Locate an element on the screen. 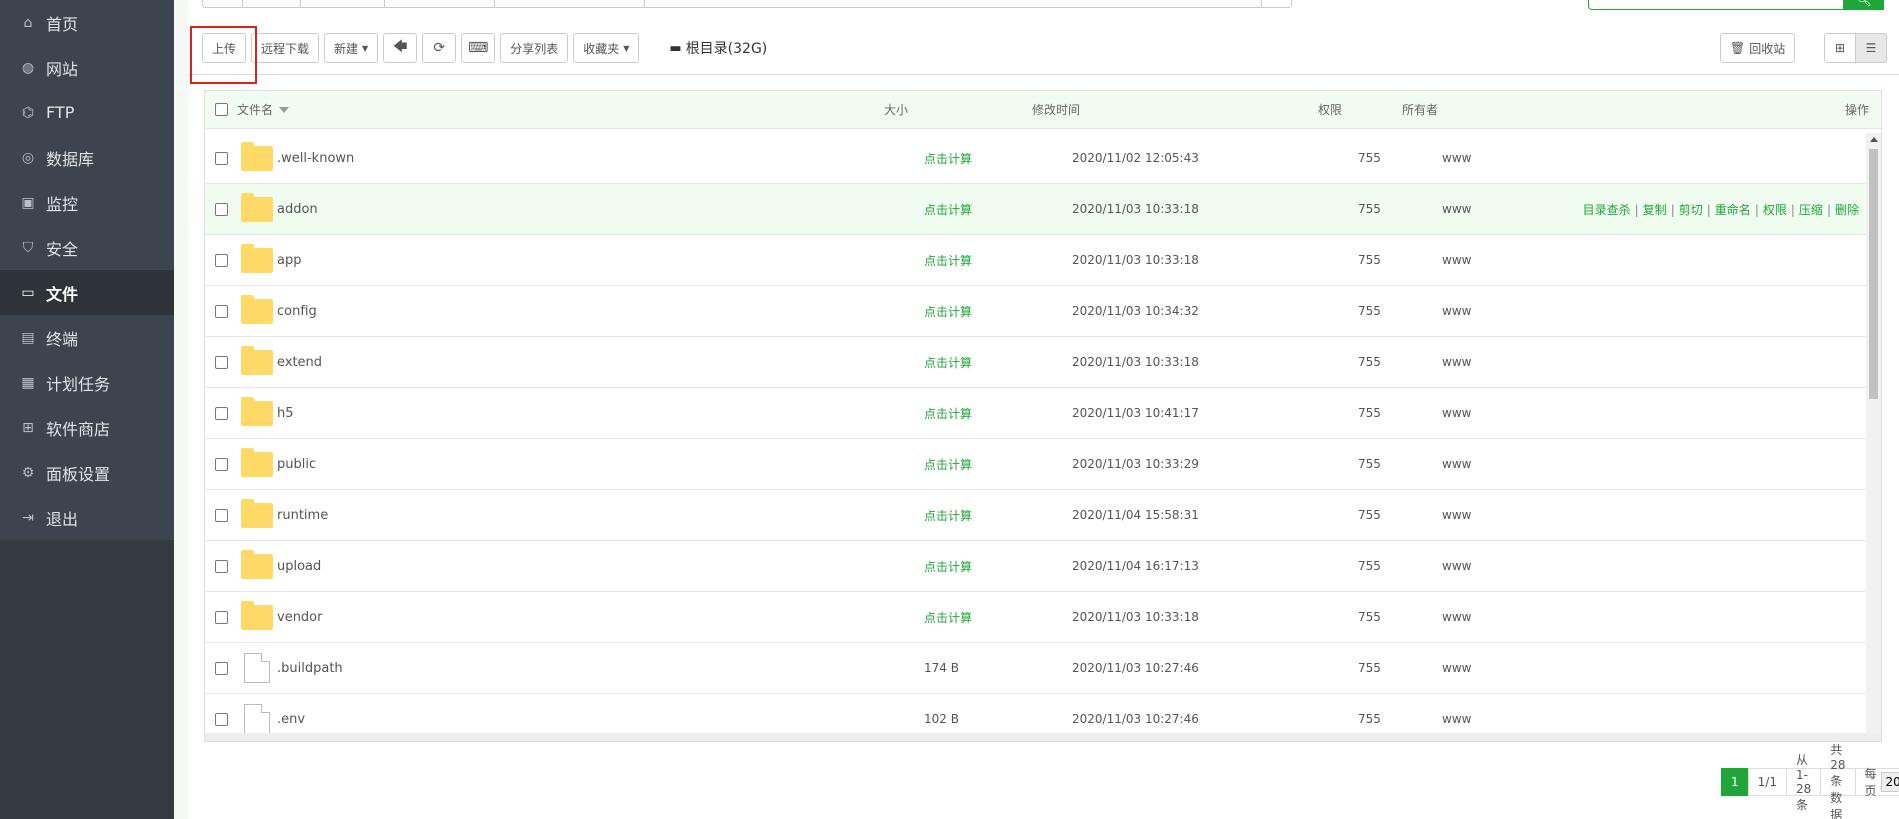 The height and width of the screenshot is (819, 1899). file-name: public is located at coordinates (600, 464).